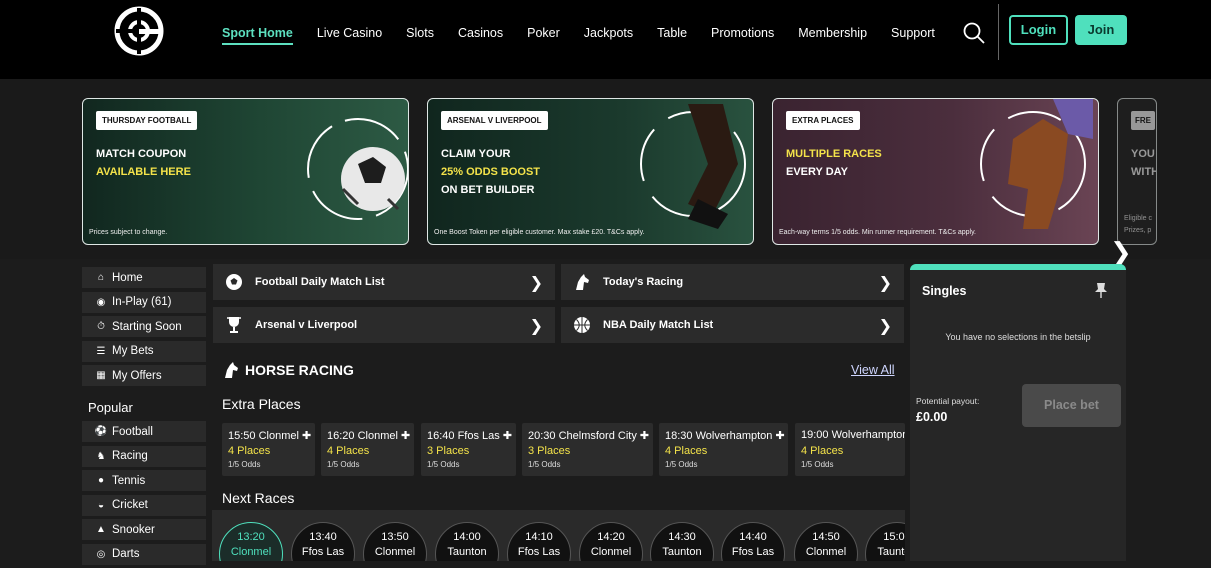 The width and height of the screenshot is (1211, 568). Describe the element at coordinates (850, 449) in the screenshot. I see `extra-place-card: 19:00 Wolverhampton 4 Places 1/5 Odds` at that location.